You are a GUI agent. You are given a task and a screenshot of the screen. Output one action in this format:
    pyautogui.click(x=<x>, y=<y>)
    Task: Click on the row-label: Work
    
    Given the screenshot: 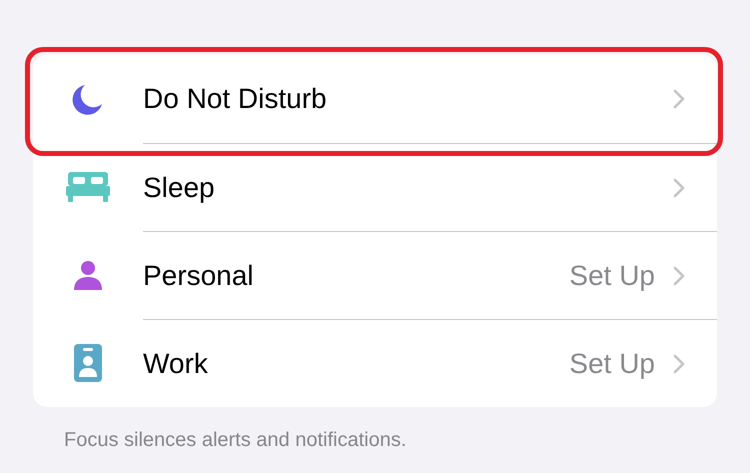 What is the action you would take?
    pyautogui.click(x=176, y=363)
    